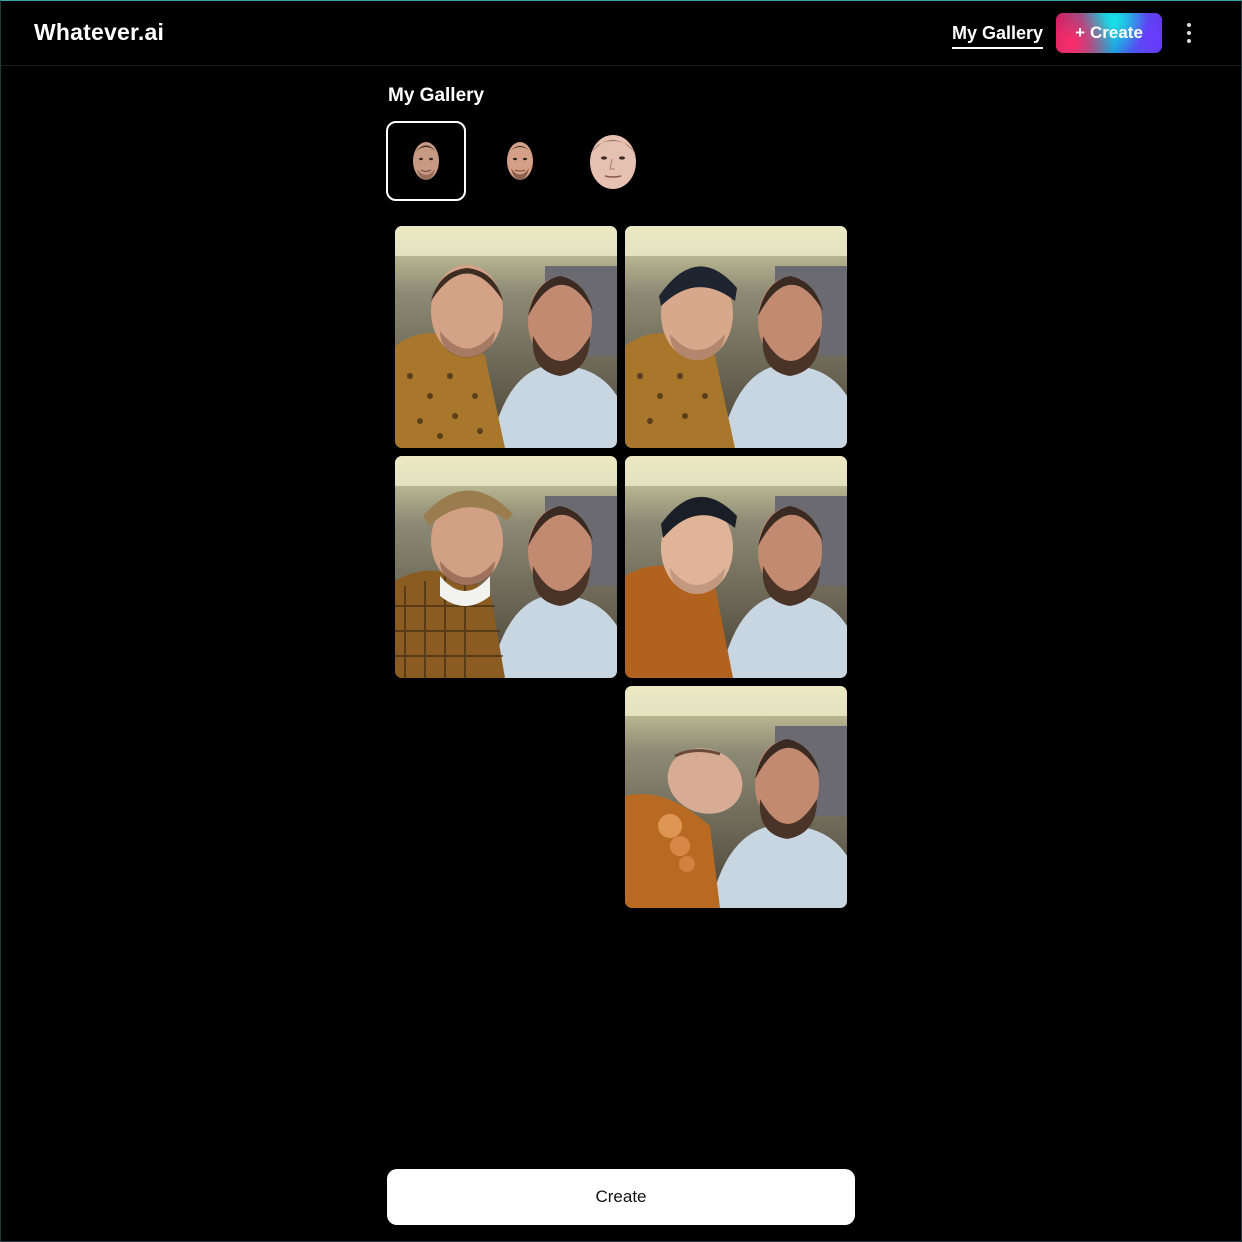 Image resolution: width=1242 pixels, height=1242 pixels. What do you see at coordinates (621, 33) in the screenshot?
I see `top-bar: Whatever.ai My Gallery + Create` at bounding box center [621, 33].